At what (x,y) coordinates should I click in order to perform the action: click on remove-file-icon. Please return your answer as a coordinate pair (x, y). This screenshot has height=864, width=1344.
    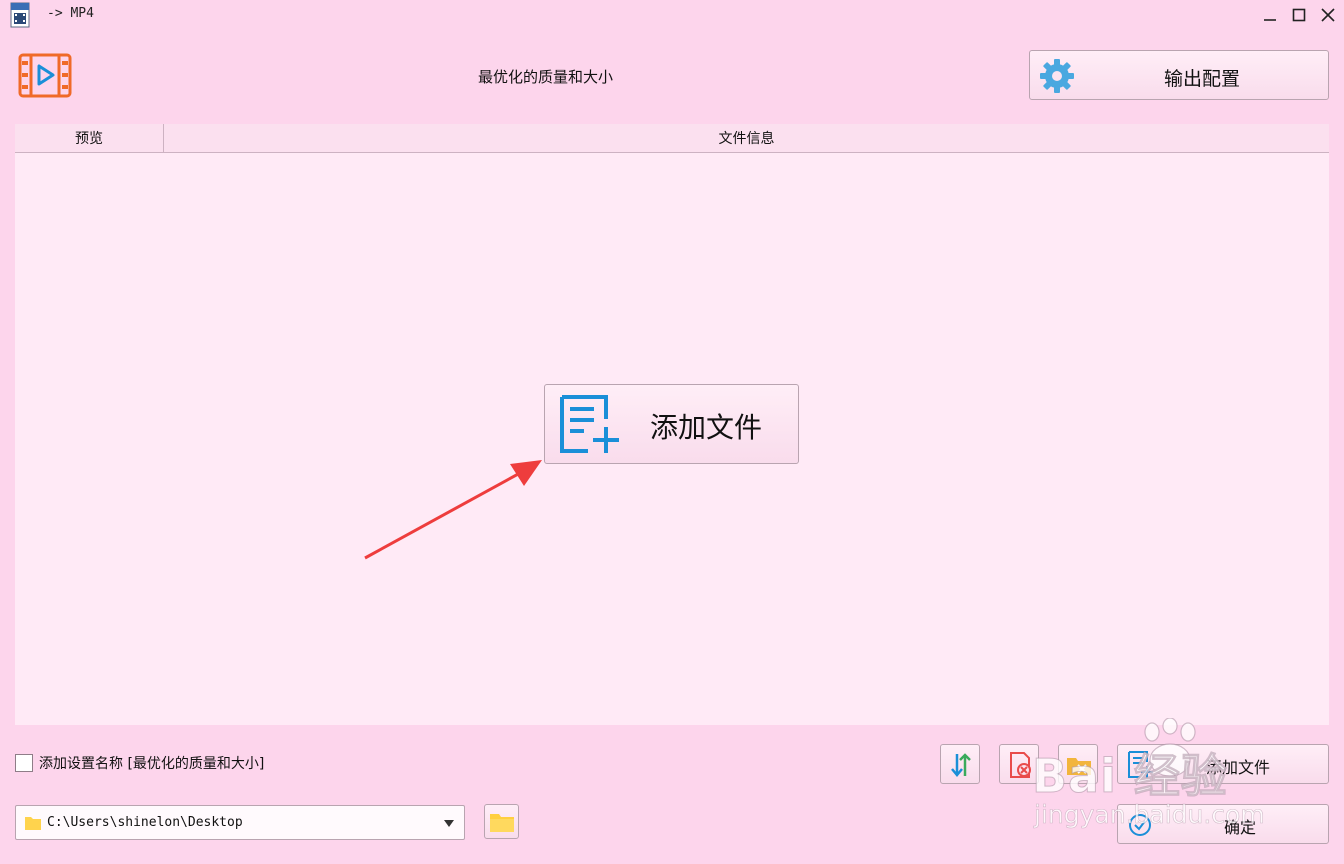
    Looking at the image, I should click on (1020, 765).